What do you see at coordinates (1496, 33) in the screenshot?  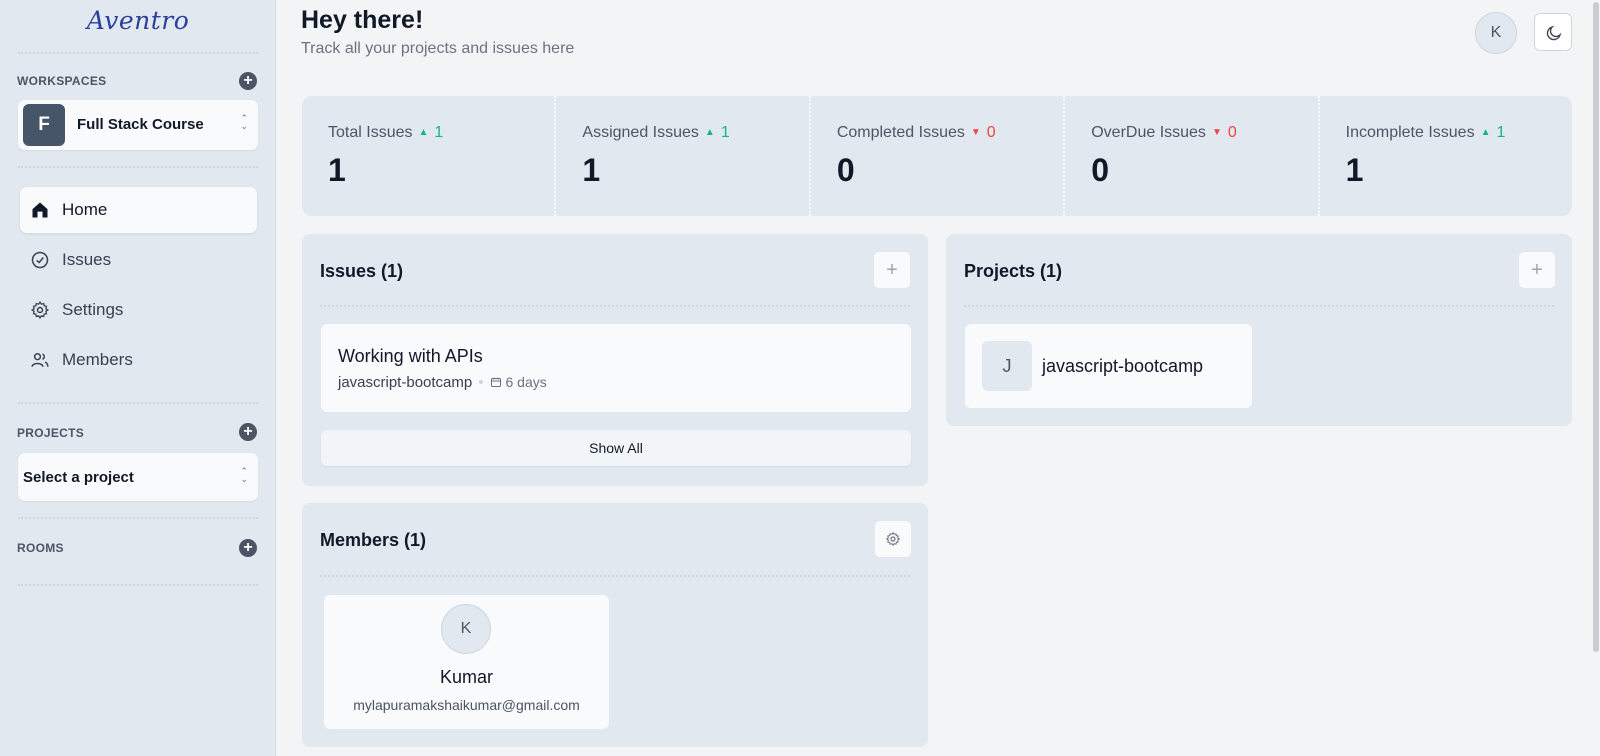 I see `user-avatar: K` at bounding box center [1496, 33].